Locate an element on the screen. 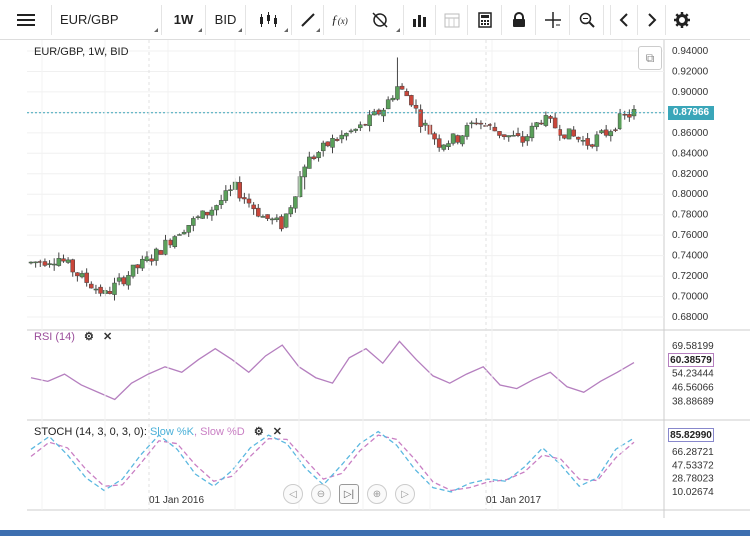  reset-icon: ▷| is located at coordinates (349, 494).